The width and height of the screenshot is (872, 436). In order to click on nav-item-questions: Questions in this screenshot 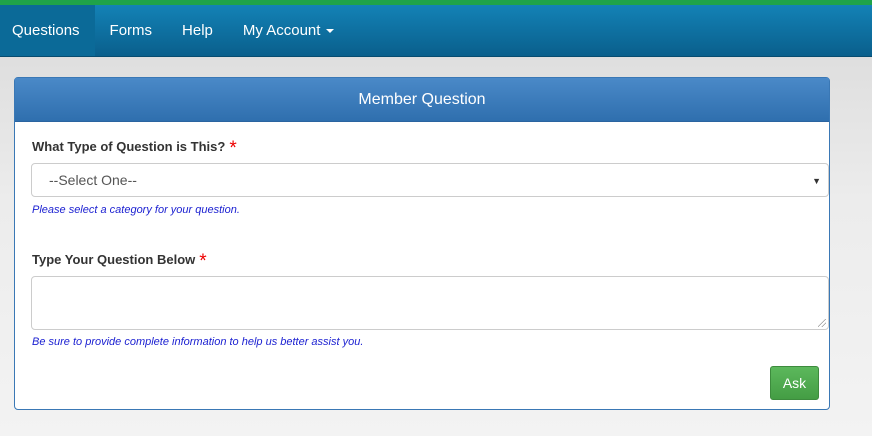, I will do `click(47, 30)`.